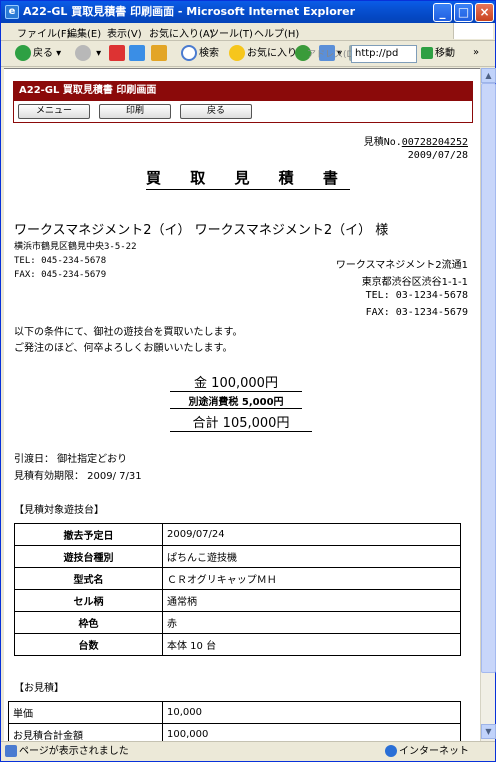  Describe the element at coordinates (248, 751) in the screenshot. I see `status-bar: ページが表示されました インターネット` at that location.